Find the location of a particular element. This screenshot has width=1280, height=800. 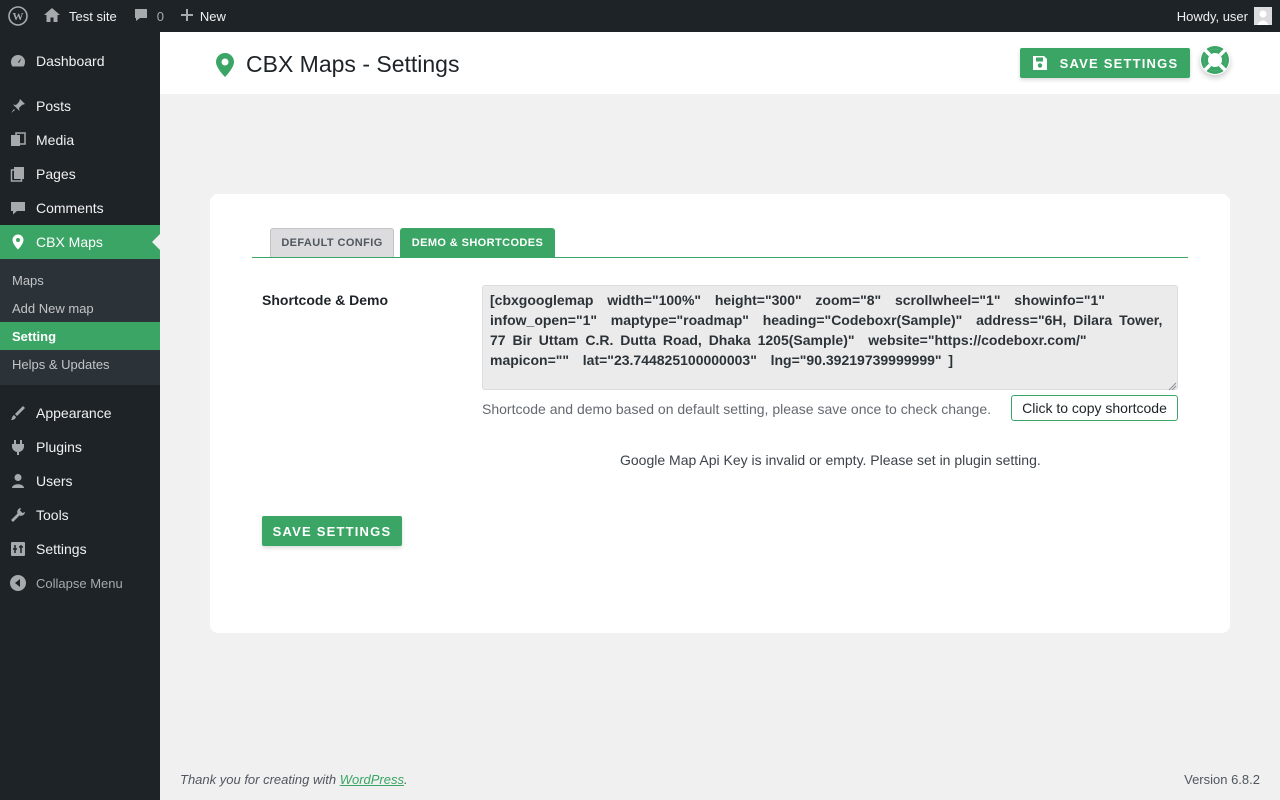

sidebar-item-users: Users is located at coordinates (80, 481).